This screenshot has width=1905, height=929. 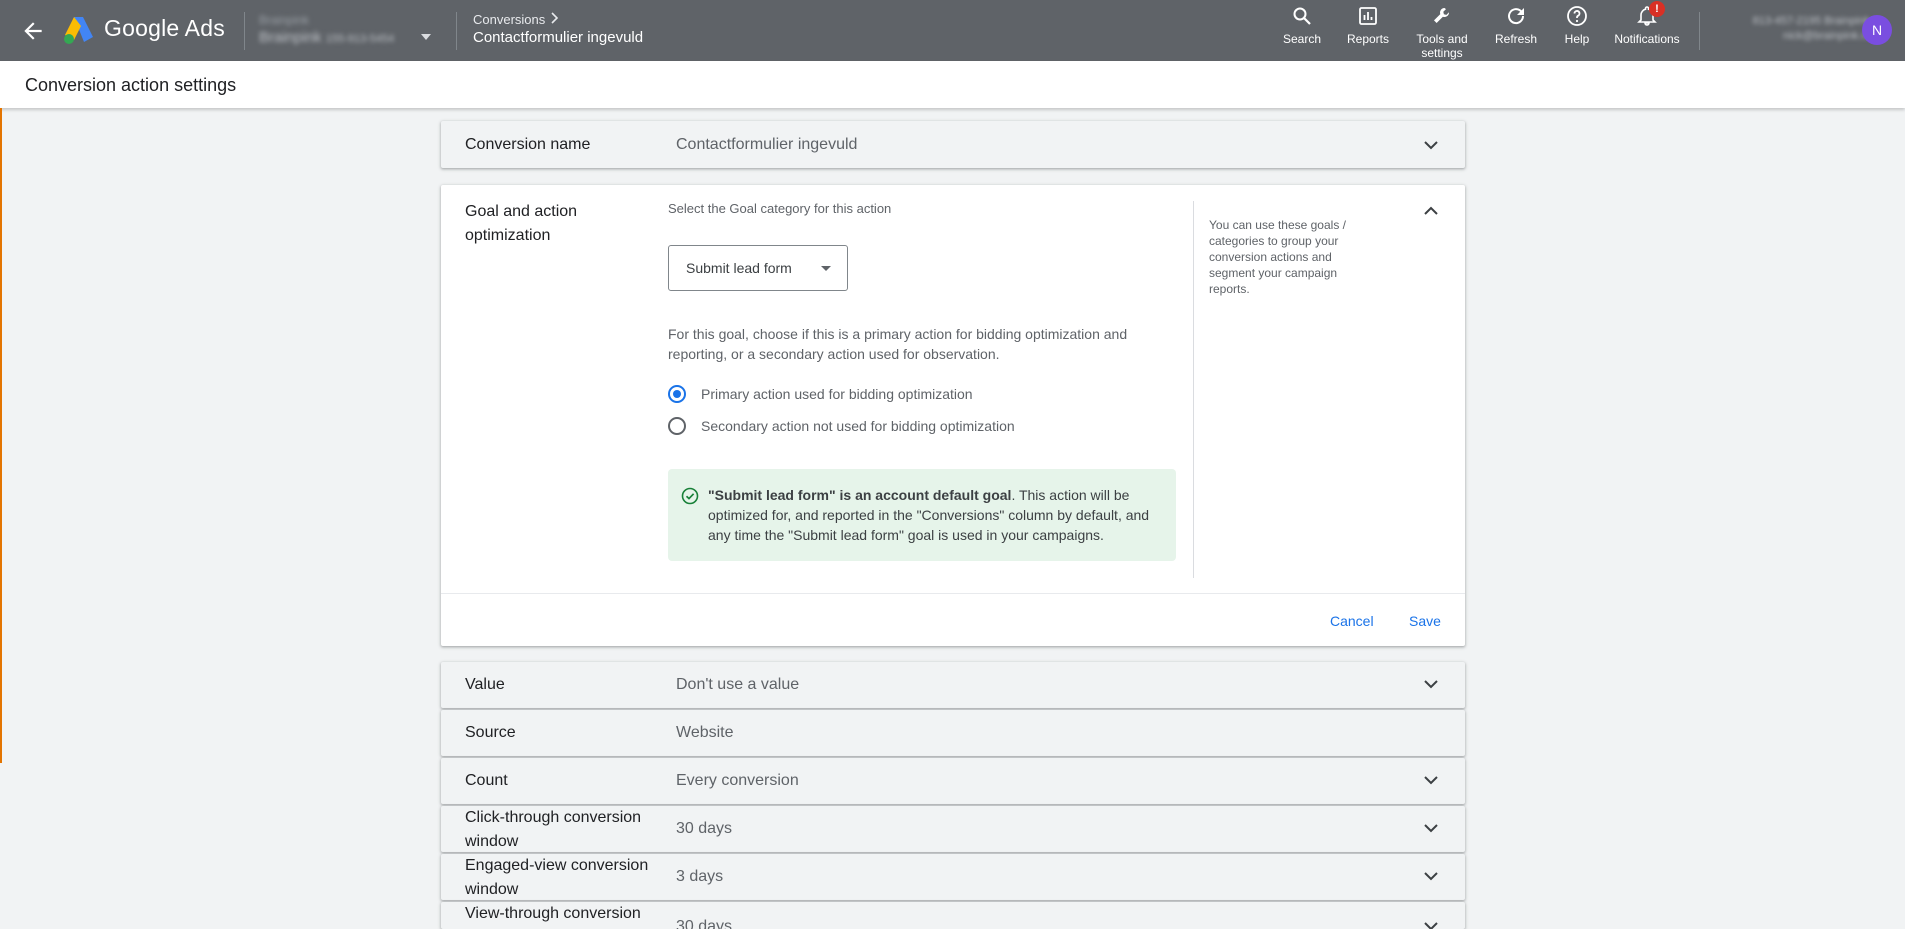 I want to click on value-section: Value Don't use a value, so click(x=953, y=685).